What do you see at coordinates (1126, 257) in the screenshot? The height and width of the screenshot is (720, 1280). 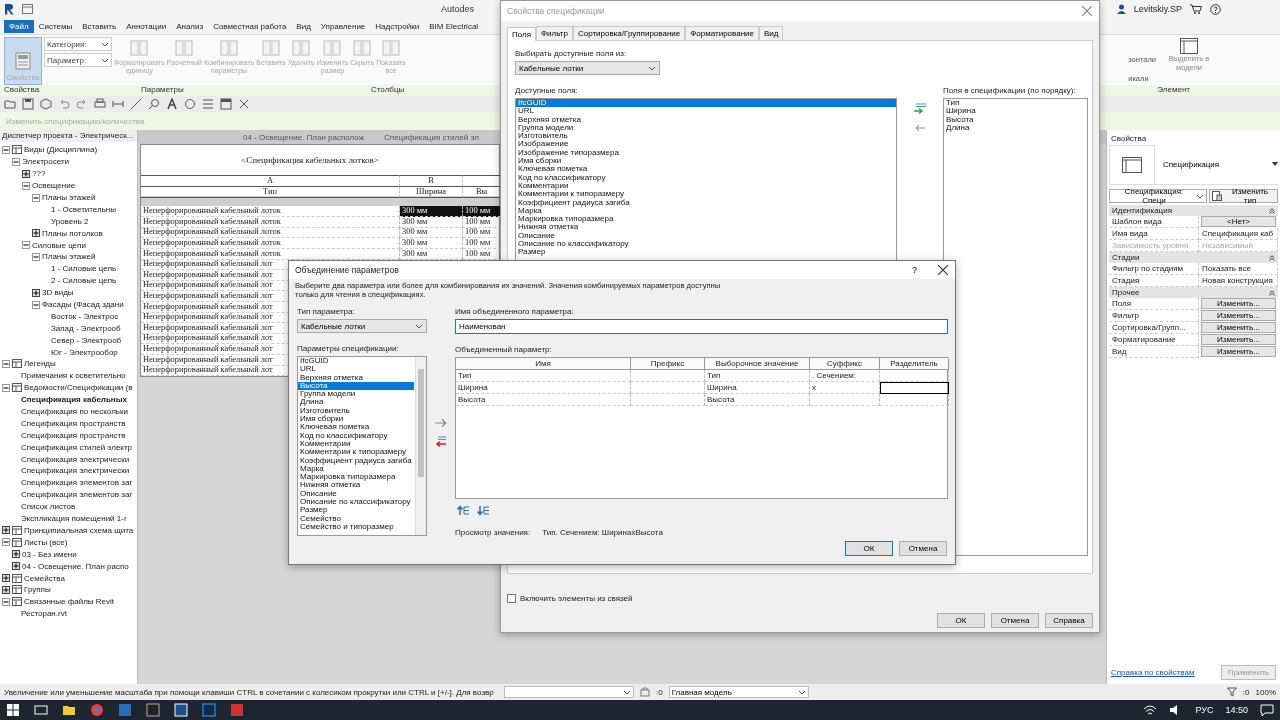 I see `group-header: Стадии` at bounding box center [1126, 257].